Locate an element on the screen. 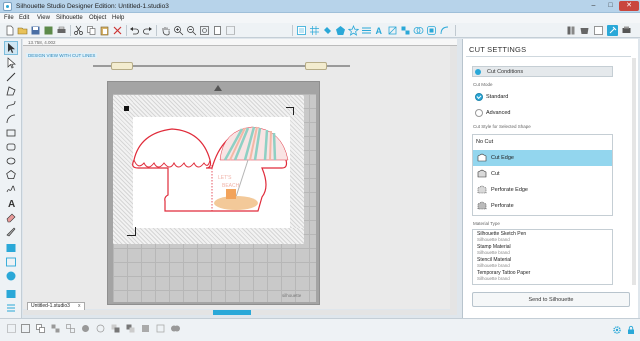  svg-text: A is located at coordinates (379, 31).